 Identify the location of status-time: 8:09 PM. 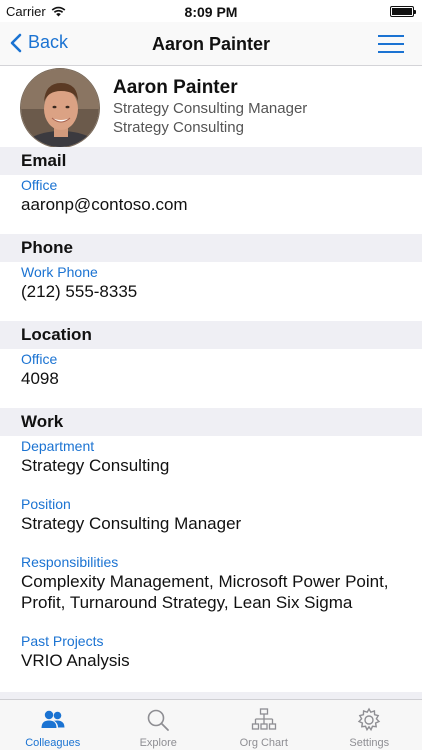
(211, 12).